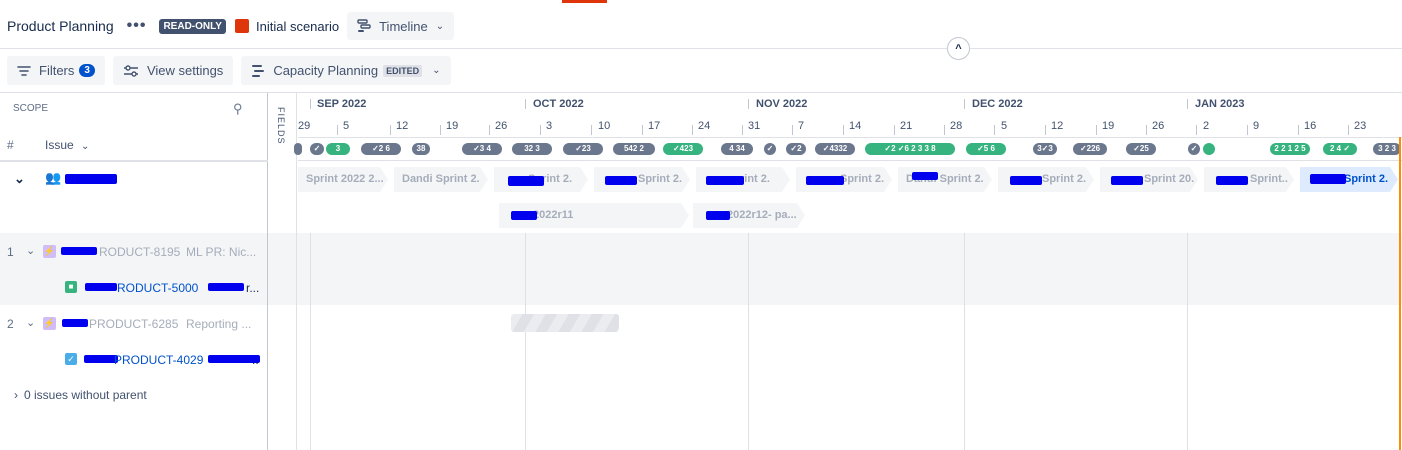 This screenshot has height=450, width=1402. I want to click on capacity-planning-label: Capacity Planning, so click(326, 70).